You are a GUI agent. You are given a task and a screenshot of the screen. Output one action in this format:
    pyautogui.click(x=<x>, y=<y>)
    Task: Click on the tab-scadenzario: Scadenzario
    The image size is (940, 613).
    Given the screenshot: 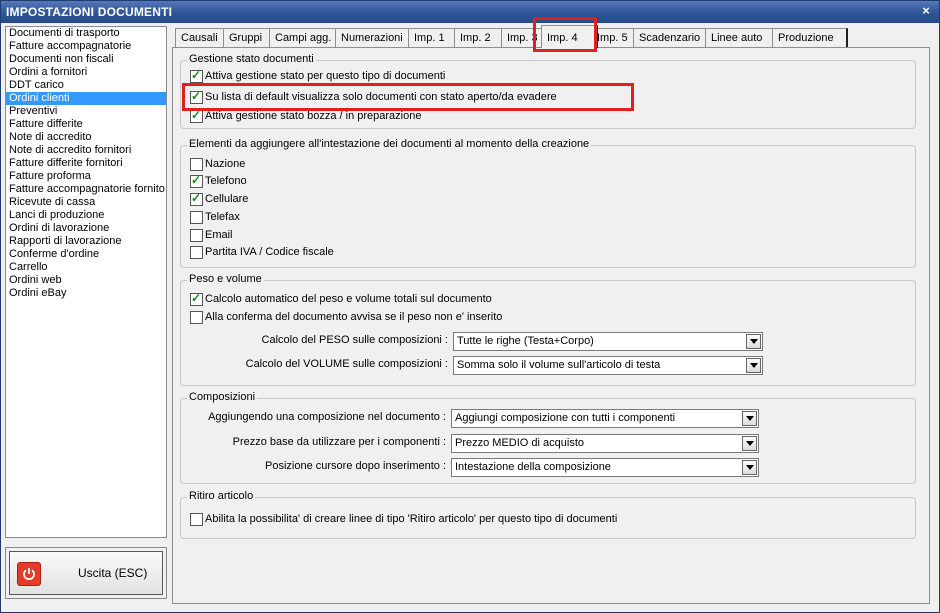 What is the action you would take?
    pyautogui.click(x=672, y=37)
    